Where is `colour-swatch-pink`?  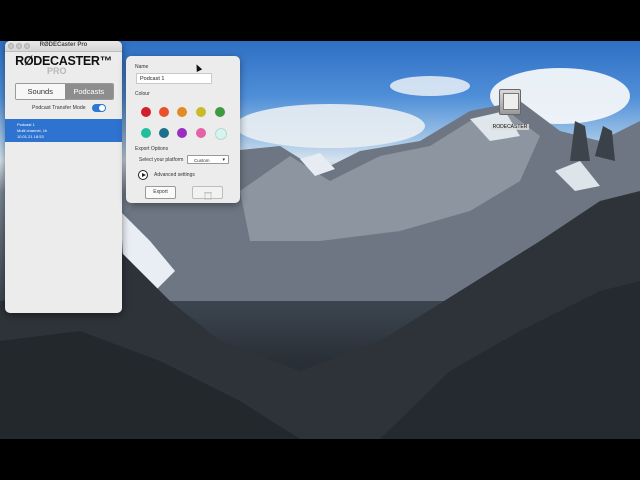
colour-swatch-pink is located at coordinates (201, 133).